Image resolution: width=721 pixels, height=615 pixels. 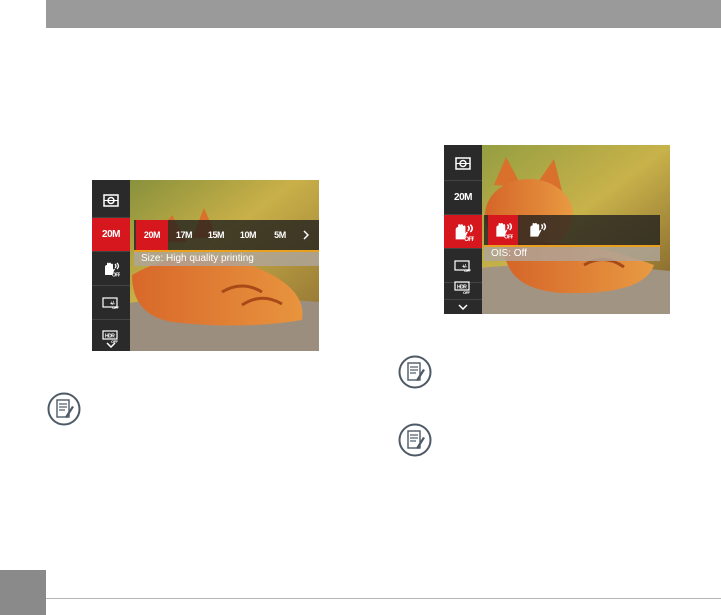 What do you see at coordinates (572, 230) in the screenshot?
I see `ois-option-bar: OFF` at bounding box center [572, 230].